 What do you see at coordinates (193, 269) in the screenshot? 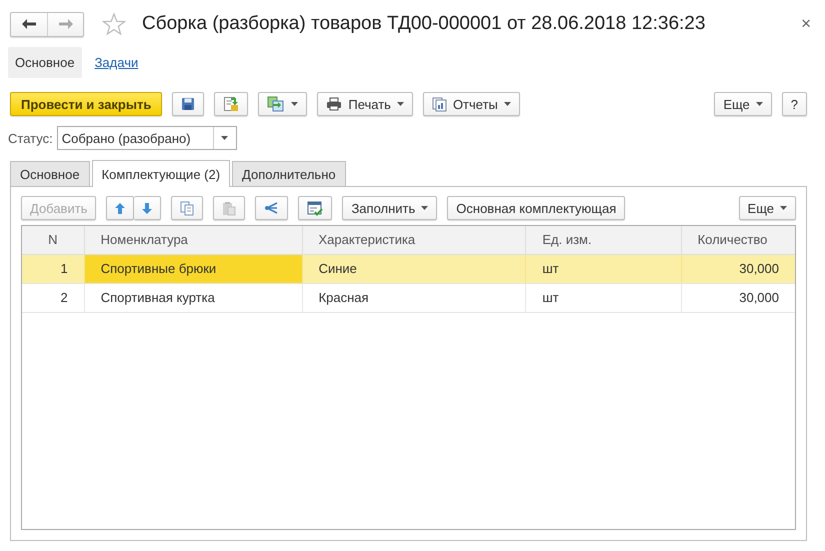
I see `table-cell: Спортивные брюки` at bounding box center [193, 269].